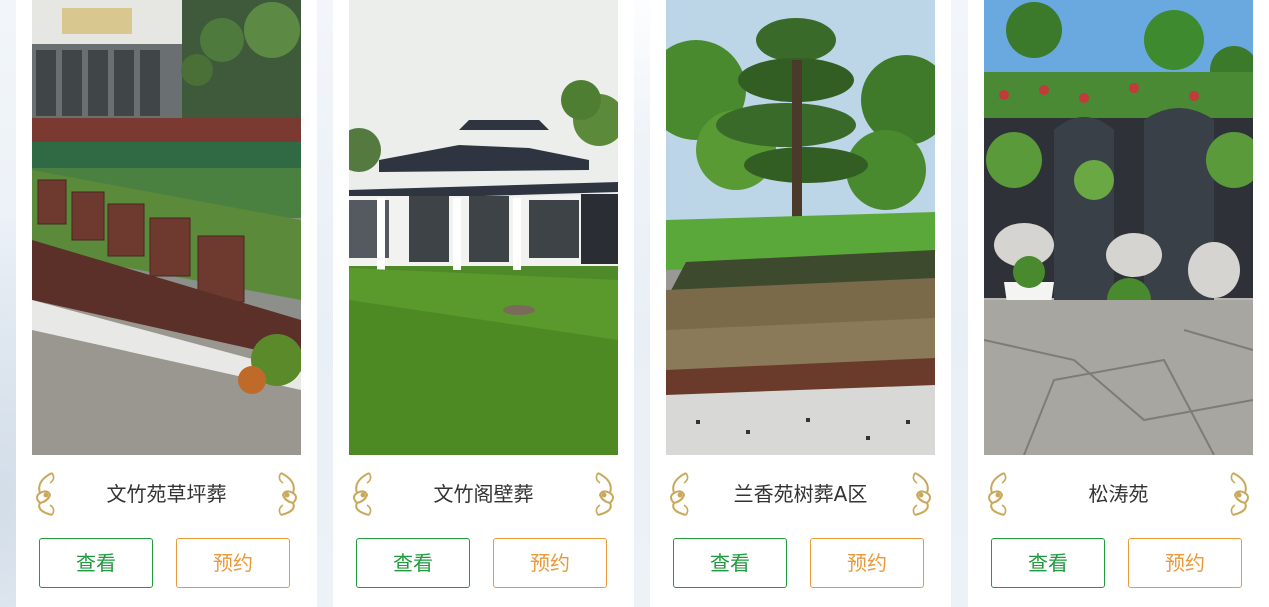  I want to click on card-title: 松涛苑, so click(1118, 494).